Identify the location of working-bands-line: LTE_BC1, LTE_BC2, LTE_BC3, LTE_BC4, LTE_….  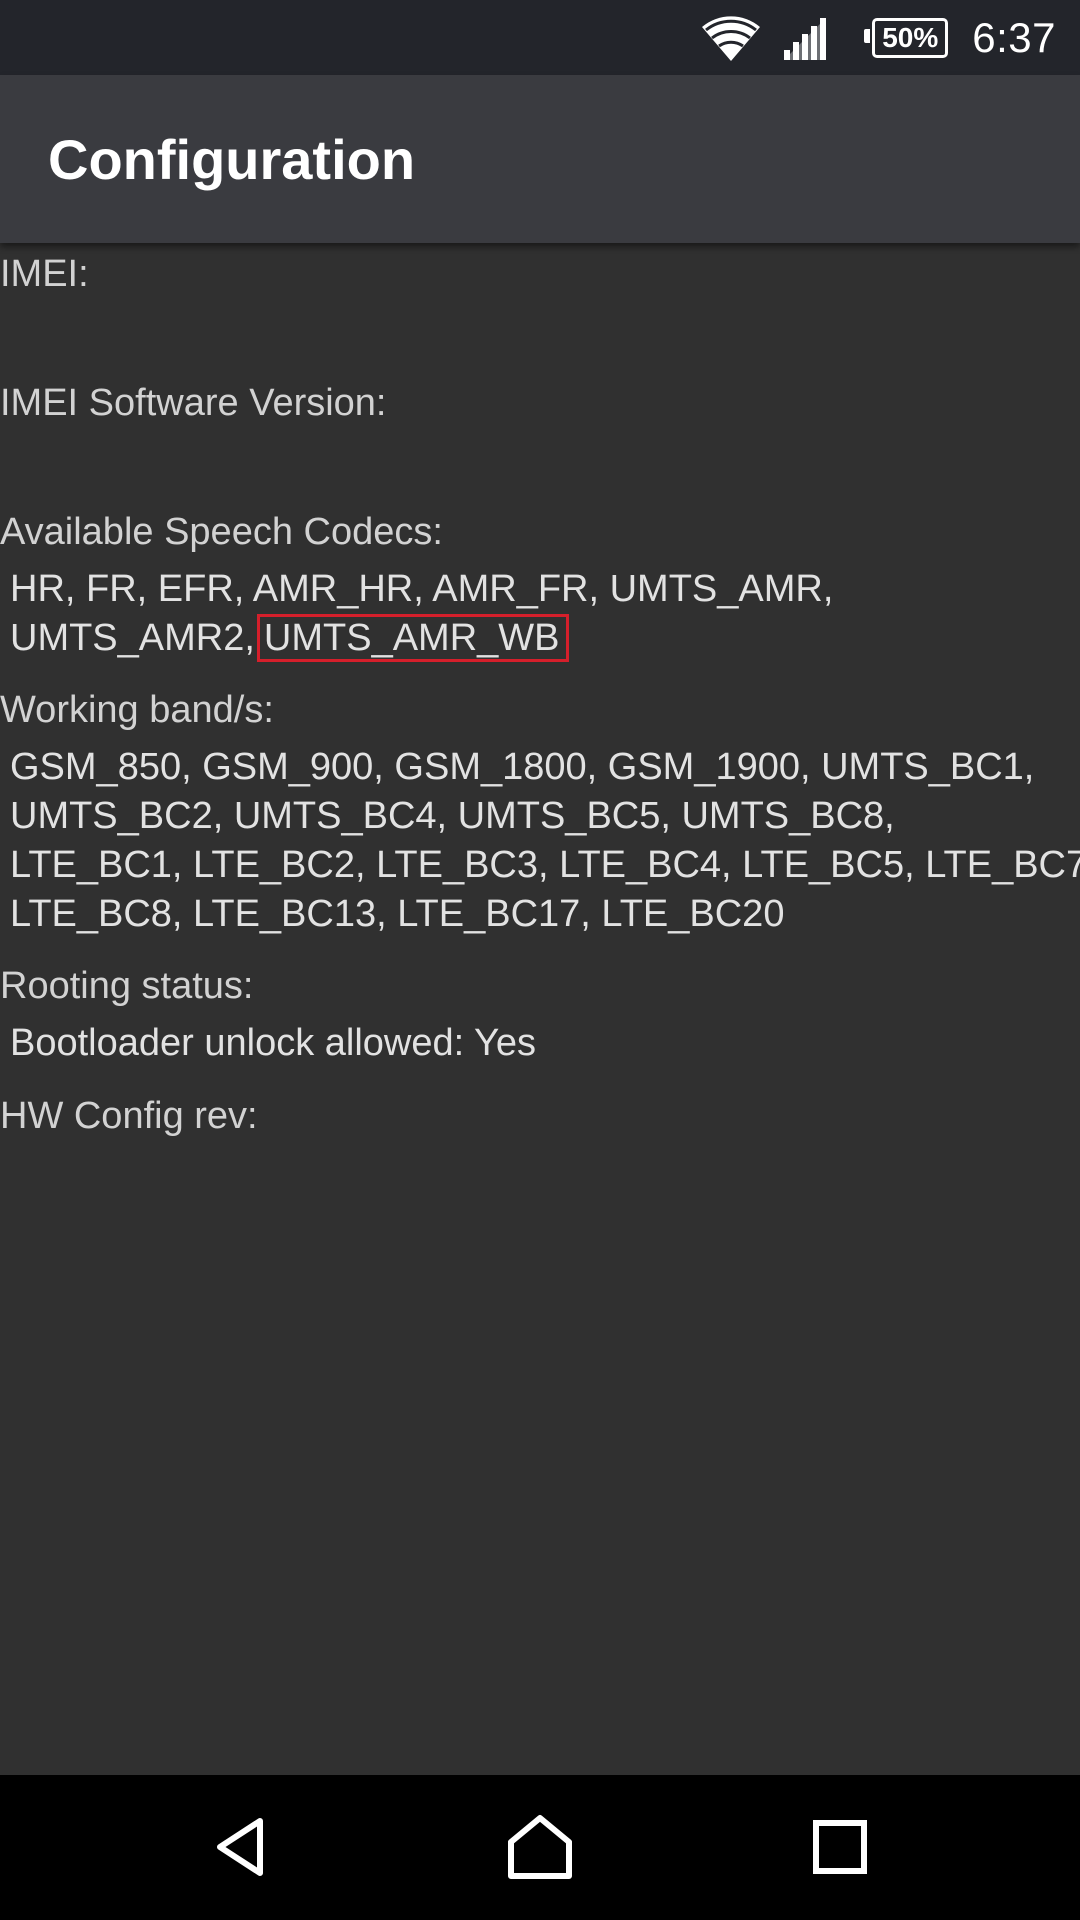
(545, 865).